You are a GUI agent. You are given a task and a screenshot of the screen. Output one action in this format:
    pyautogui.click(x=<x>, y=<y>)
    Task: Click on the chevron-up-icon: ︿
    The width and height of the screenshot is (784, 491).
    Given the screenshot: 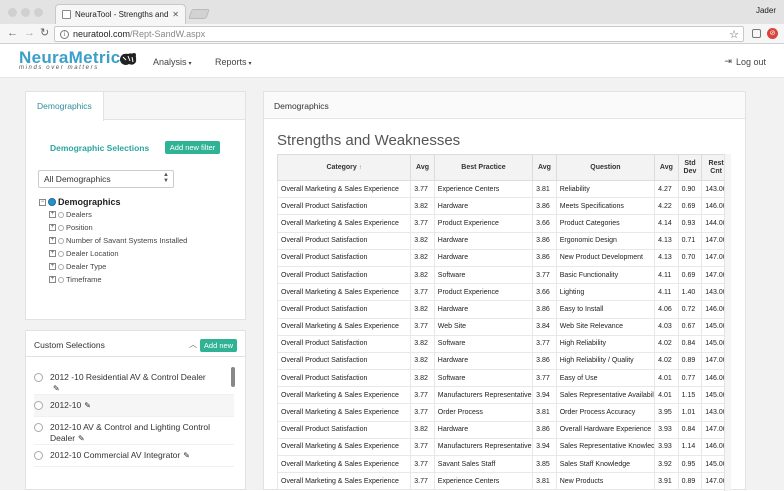 What is the action you would take?
    pyautogui.click(x=193, y=344)
    